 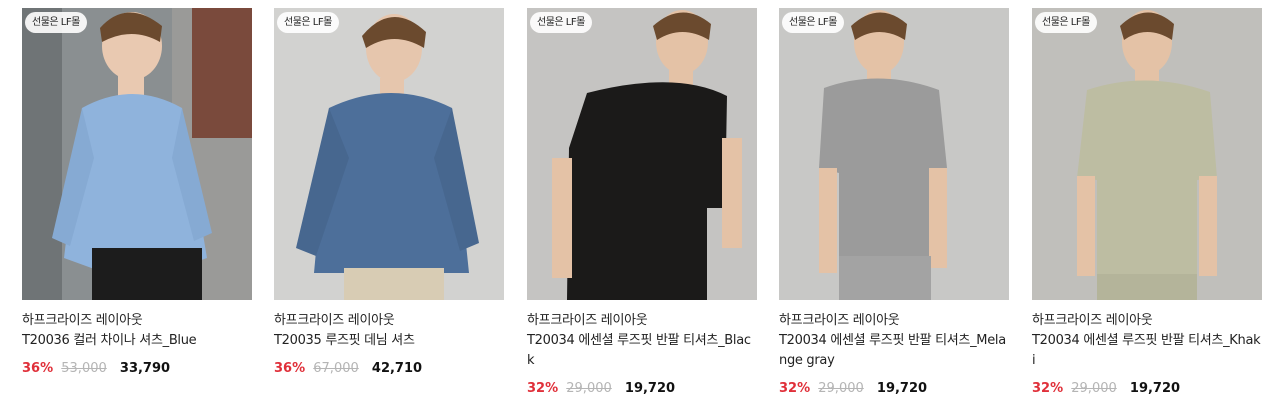 What do you see at coordinates (389, 341) in the screenshot?
I see `product-name: T20035 루즈핏 데님 셔츠` at bounding box center [389, 341].